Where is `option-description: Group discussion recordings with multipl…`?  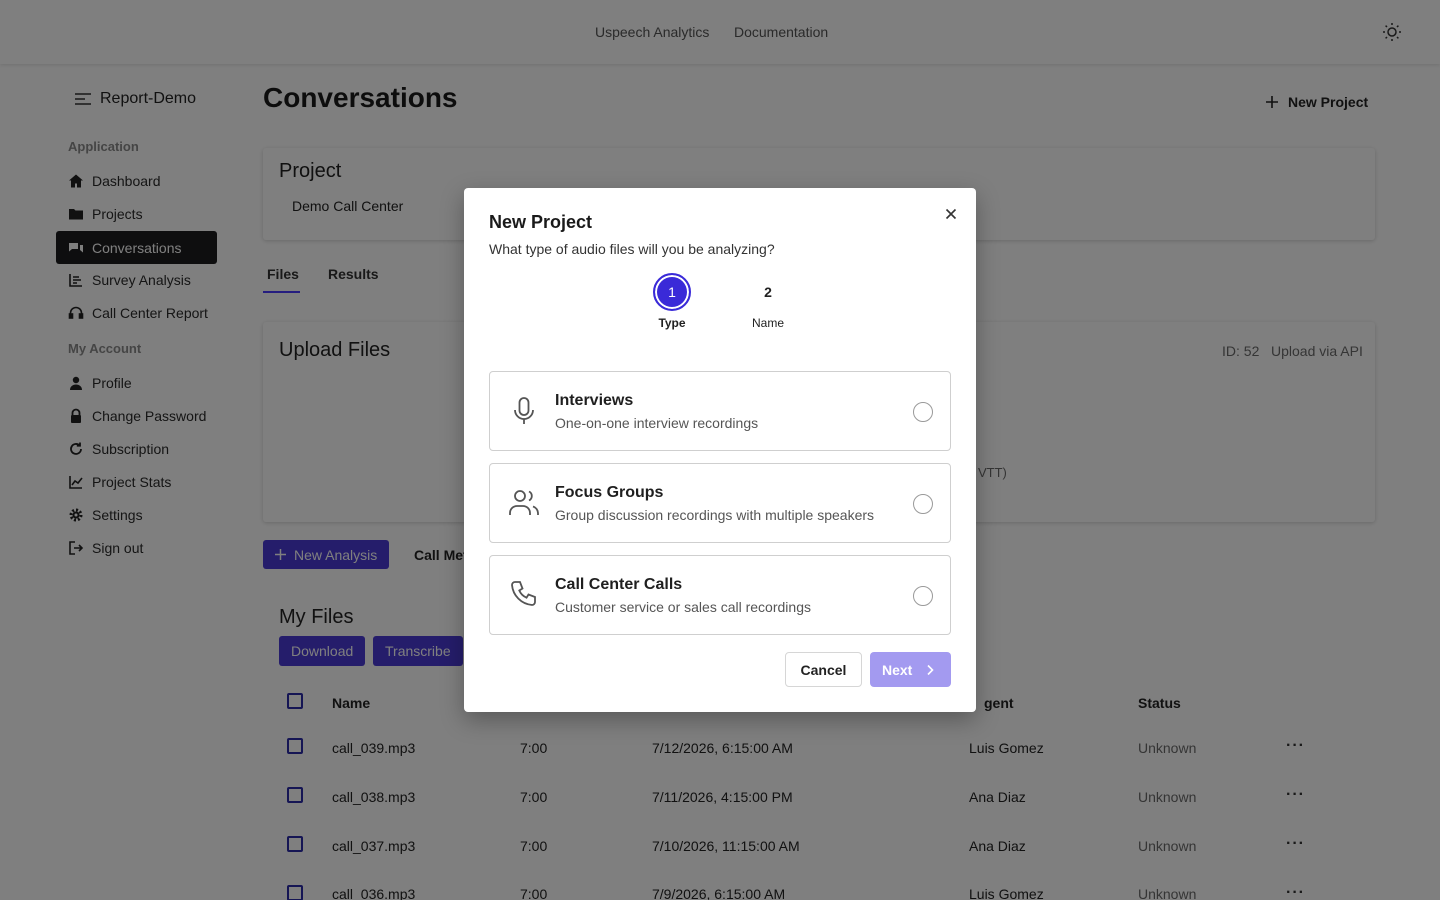 option-description: Group discussion recordings with multipl… is located at coordinates (715, 515).